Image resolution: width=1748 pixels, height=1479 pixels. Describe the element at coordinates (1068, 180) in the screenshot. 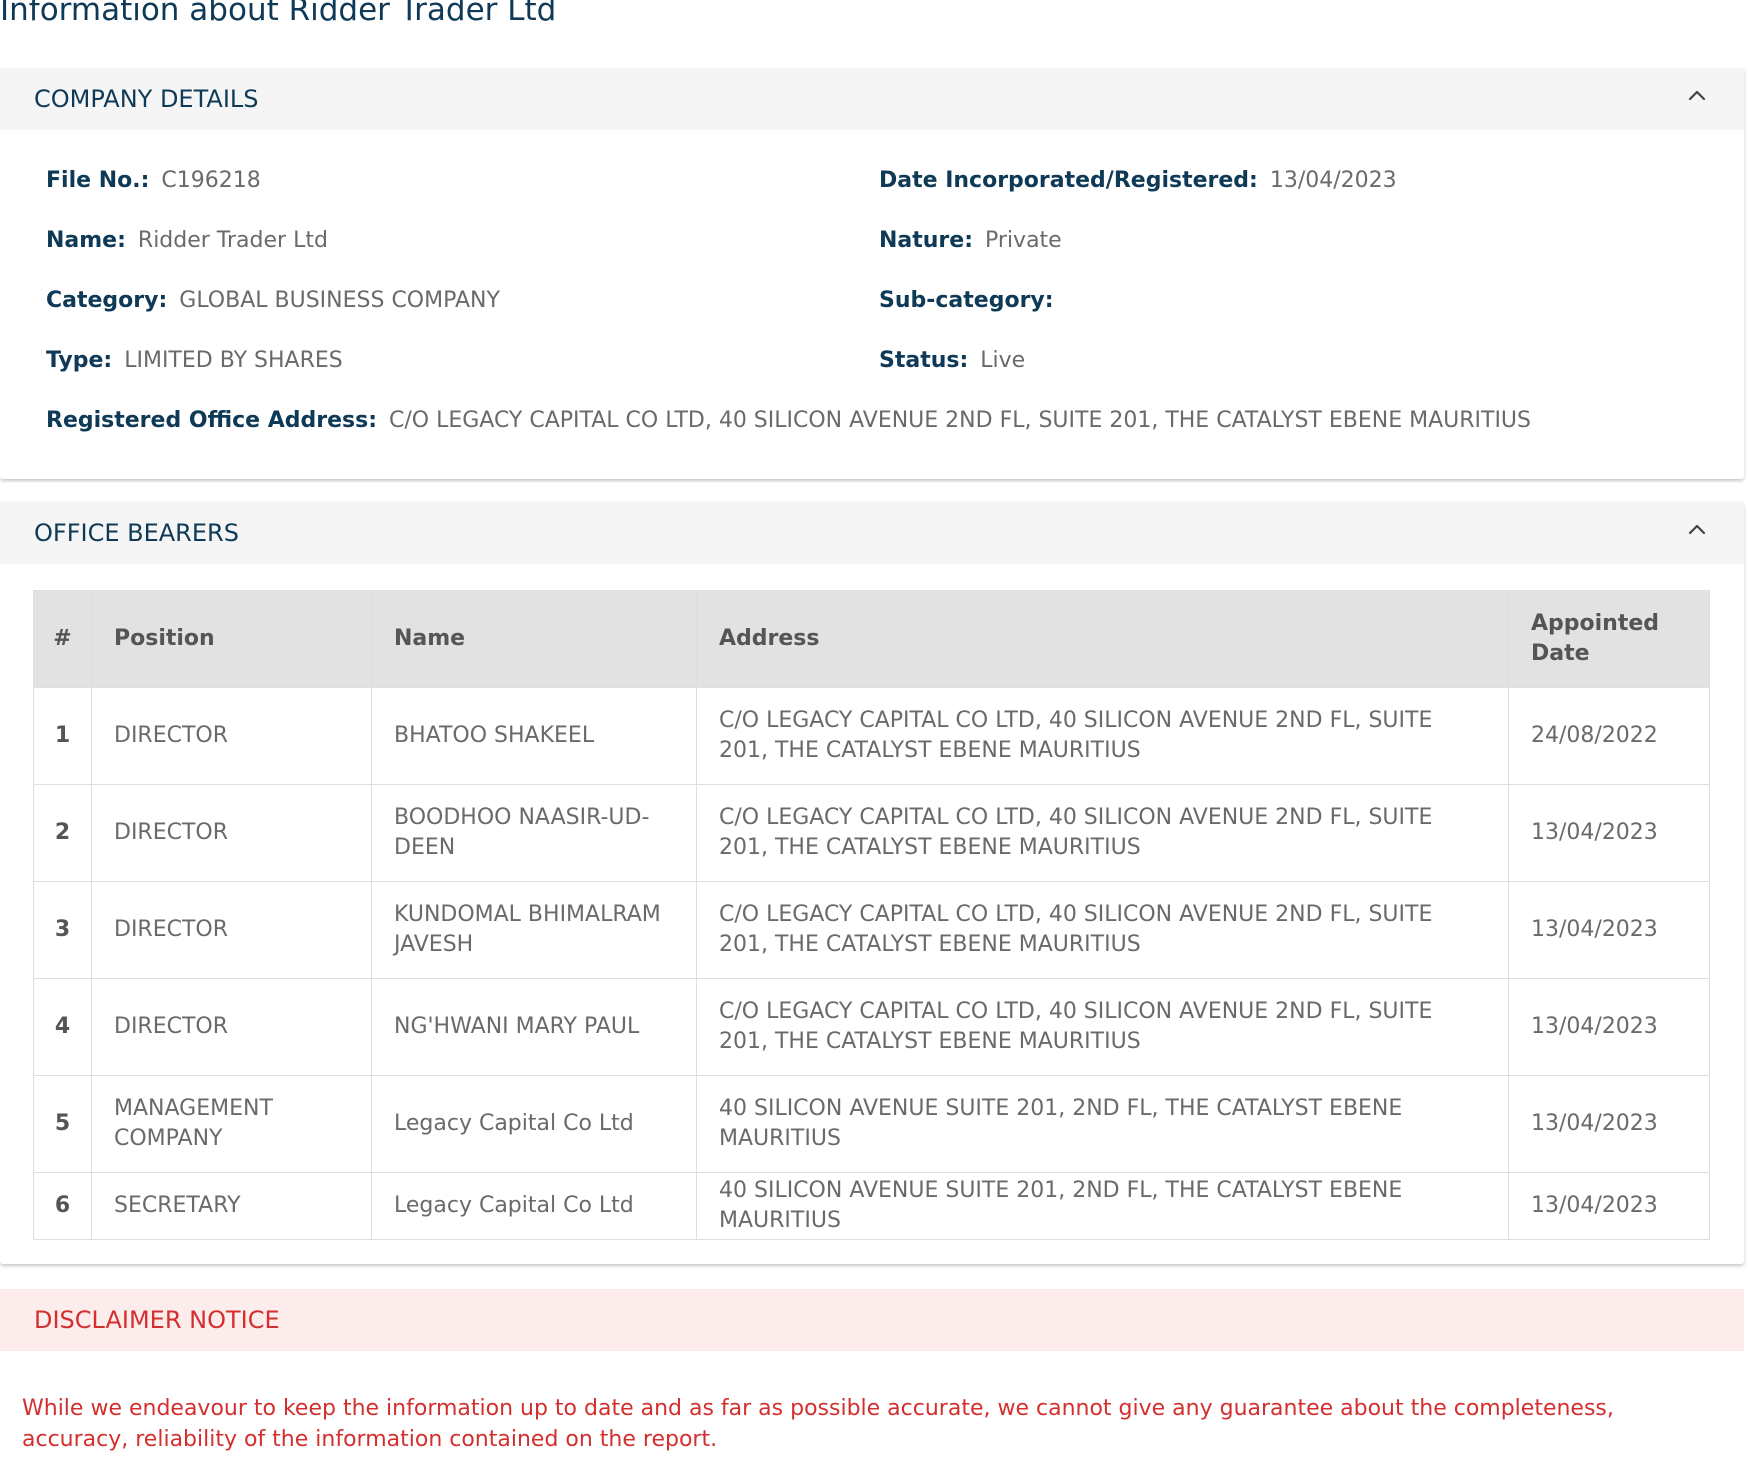

I see `field-label: Date Incorporated/Registered:` at that location.